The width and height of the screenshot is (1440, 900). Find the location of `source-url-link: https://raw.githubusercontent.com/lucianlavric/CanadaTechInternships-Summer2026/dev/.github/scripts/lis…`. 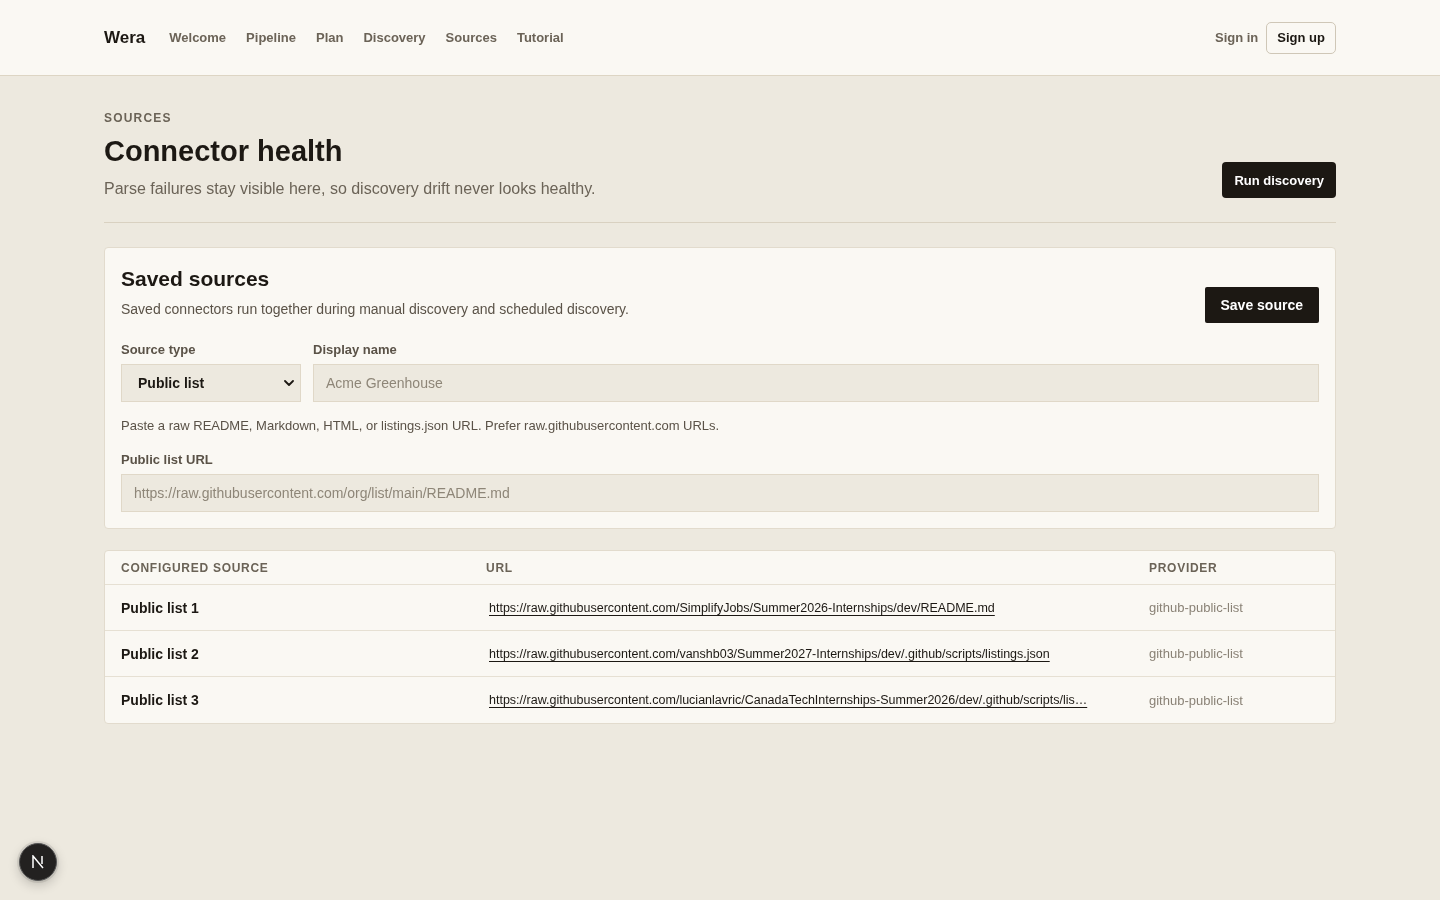

source-url-link: https://raw.githubusercontent.com/lucianlavric/CanadaTechInternships-Summer2026/dev/.github/scripts/lis… is located at coordinates (788, 700).